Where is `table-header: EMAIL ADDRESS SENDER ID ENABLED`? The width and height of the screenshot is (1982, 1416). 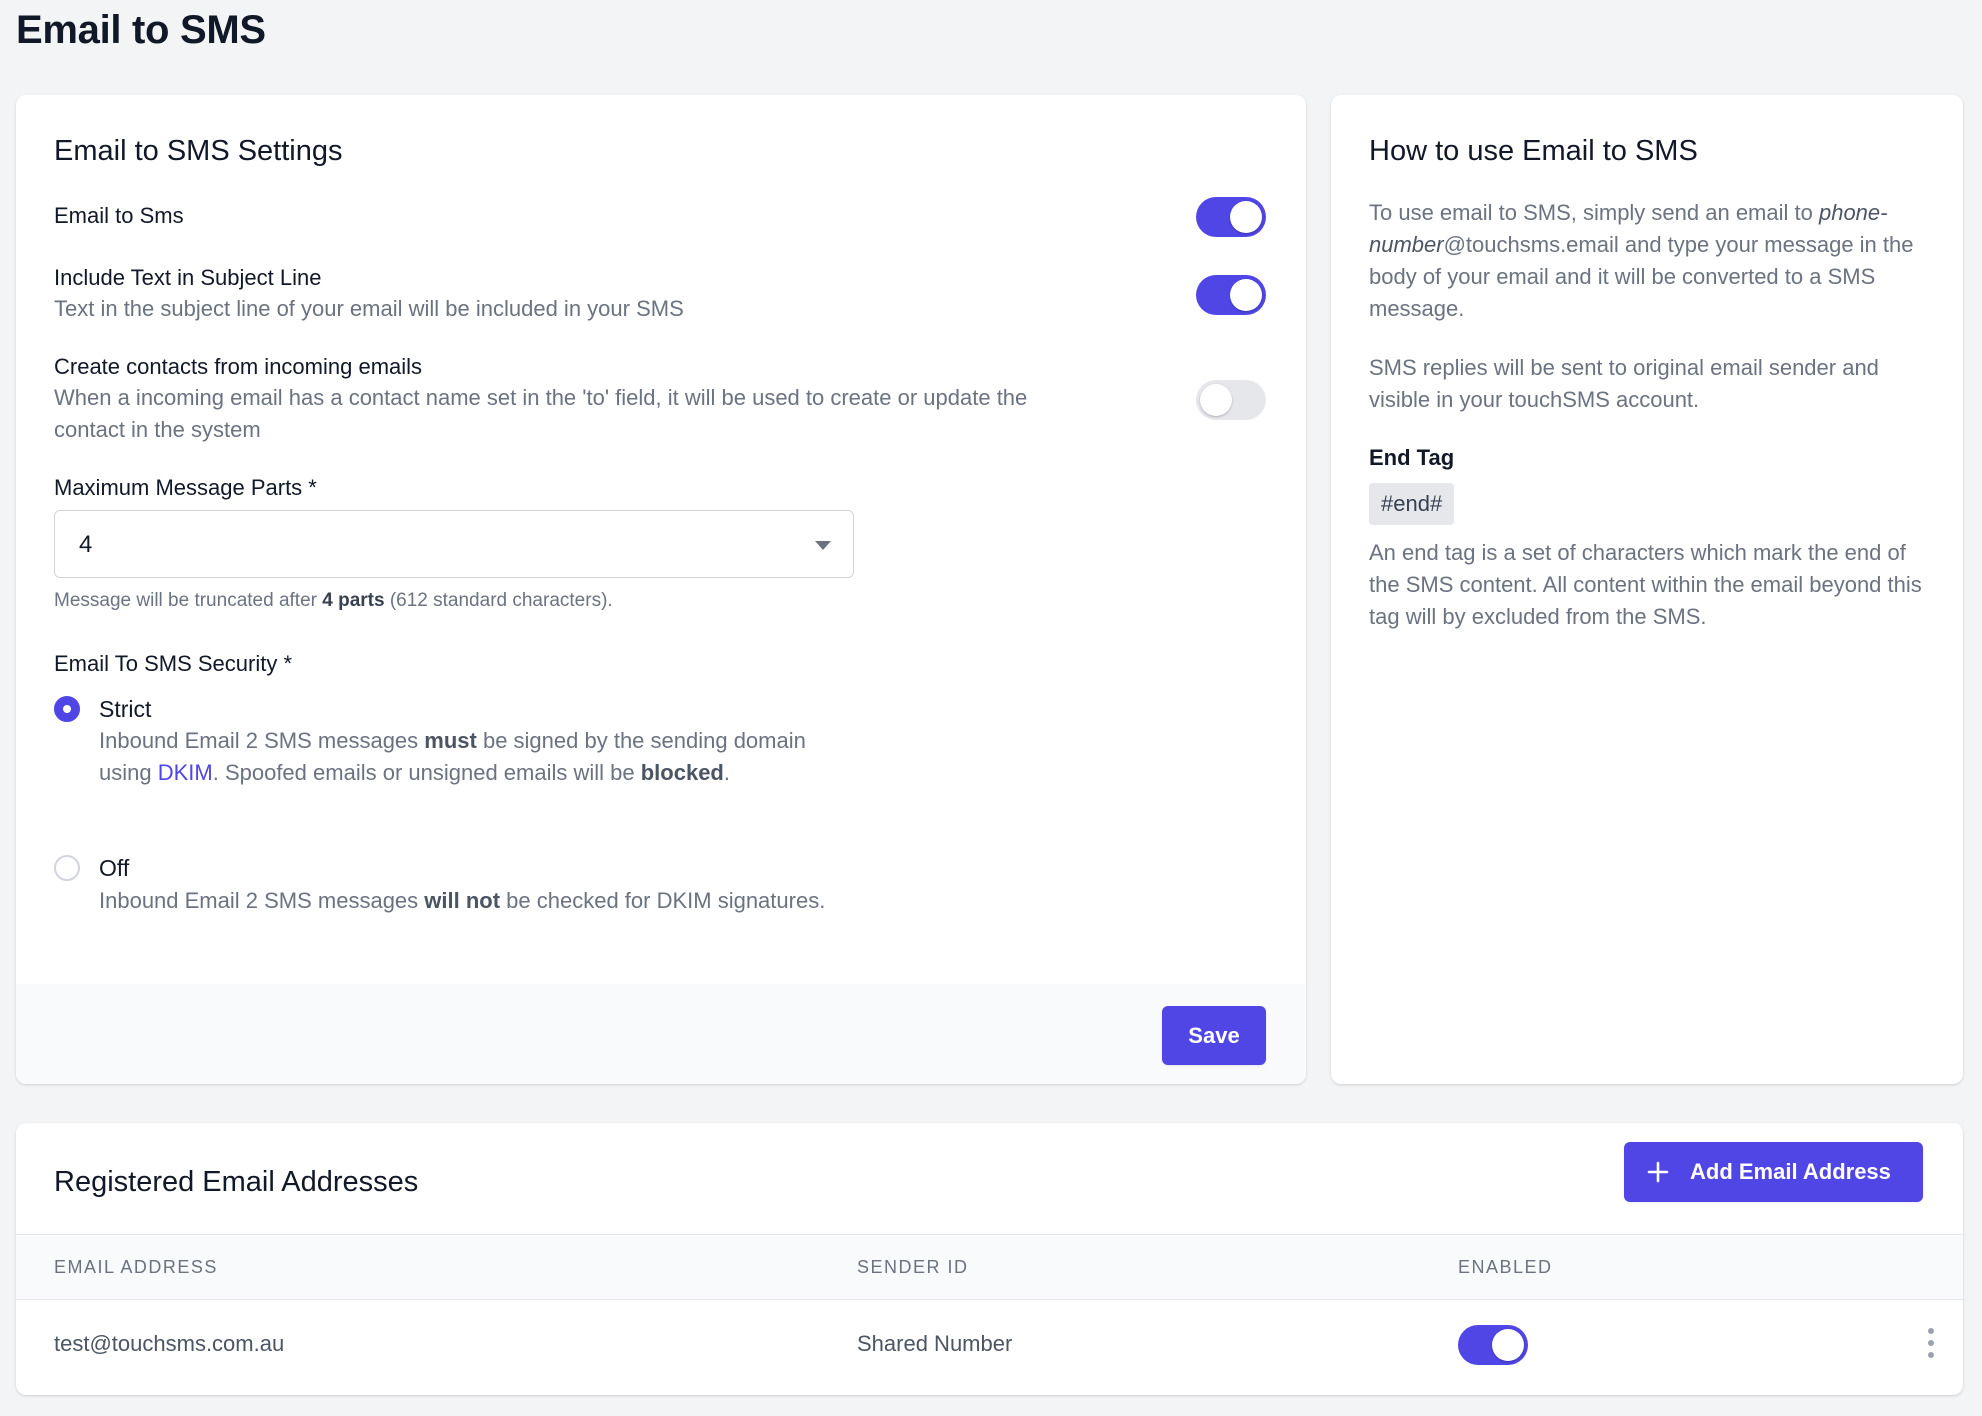 table-header: EMAIL ADDRESS SENDER ID ENABLED is located at coordinates (989, 1267).